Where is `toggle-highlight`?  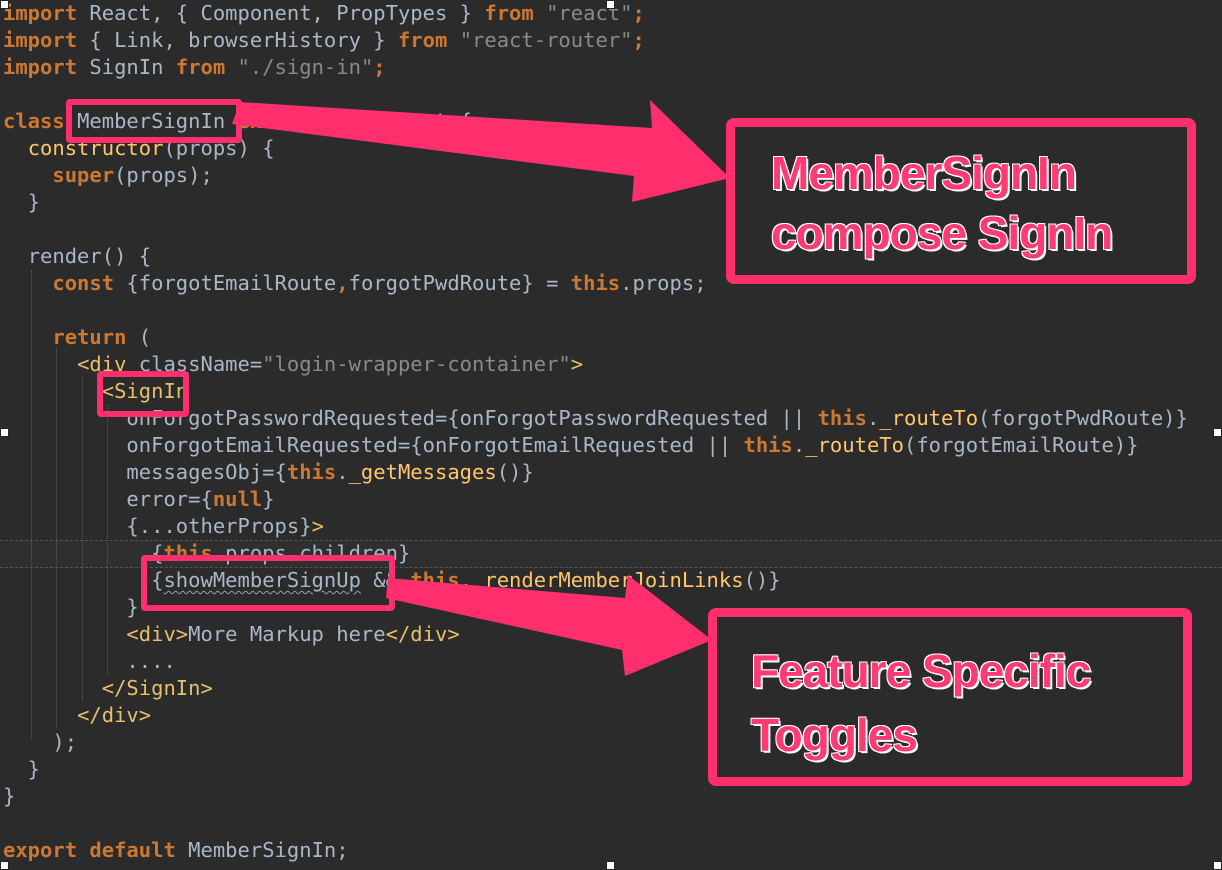 toggle-highlight is located at coordinates (268, 583).